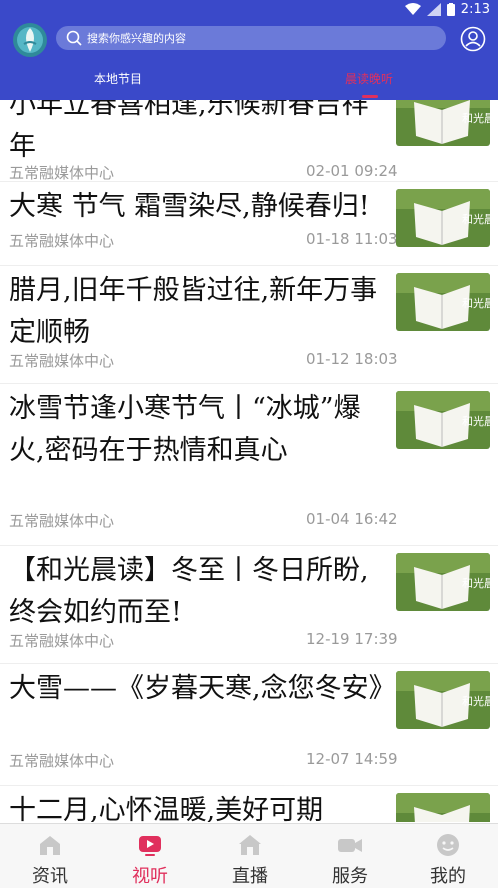 The width and height of the screenshot is (498, 888). Describe the element at coordinates (50, 876) in the screenshot. I see `nav-news-label: 资讯` at that location.